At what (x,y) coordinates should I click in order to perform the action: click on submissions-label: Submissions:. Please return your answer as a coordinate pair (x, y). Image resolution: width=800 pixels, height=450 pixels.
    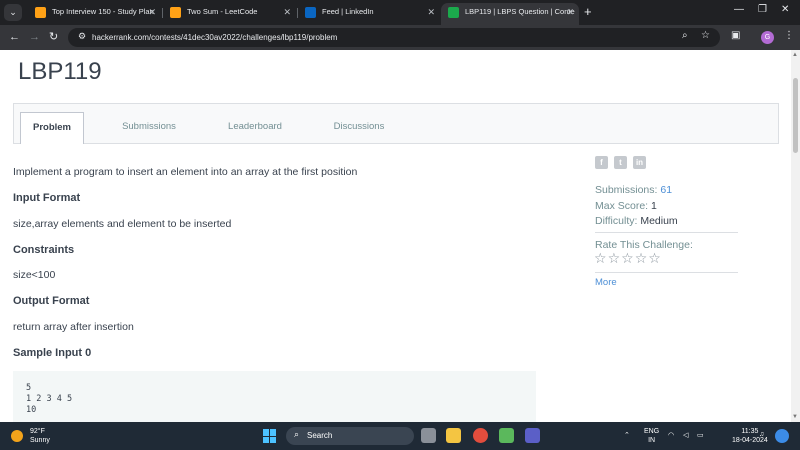
    Looking at the image, I should click on (626, 190).